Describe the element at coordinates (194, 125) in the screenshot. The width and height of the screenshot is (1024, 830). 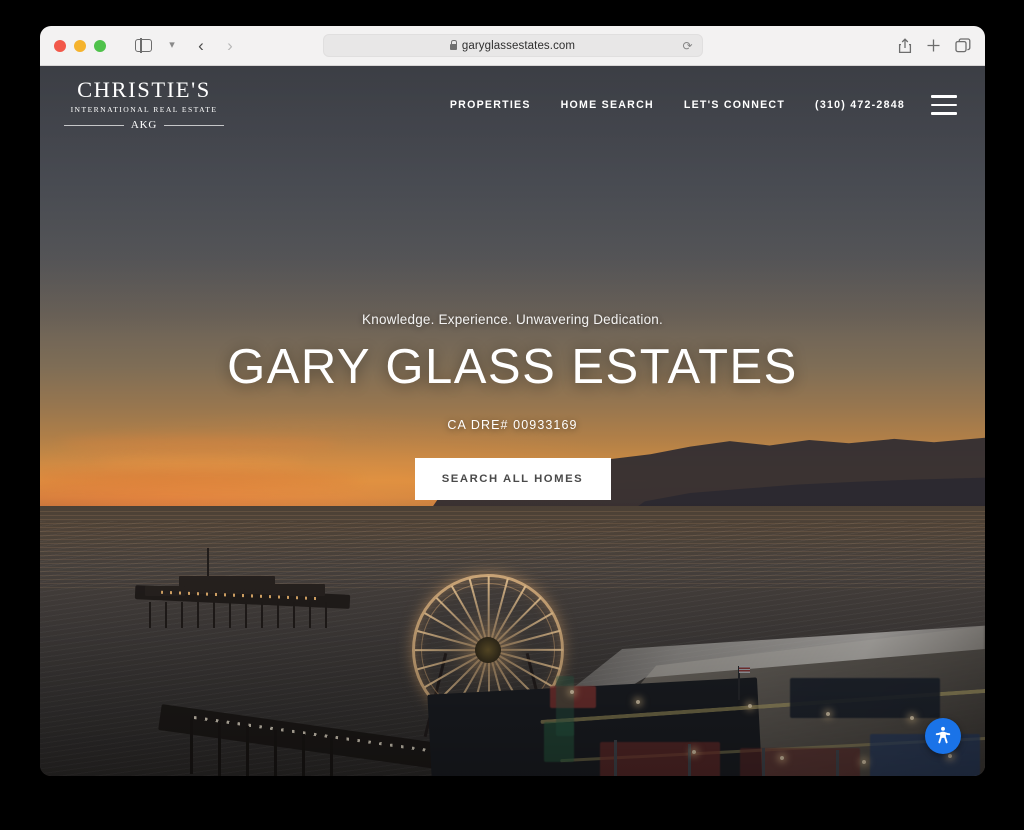
I see `logo-divider-right` at that location.